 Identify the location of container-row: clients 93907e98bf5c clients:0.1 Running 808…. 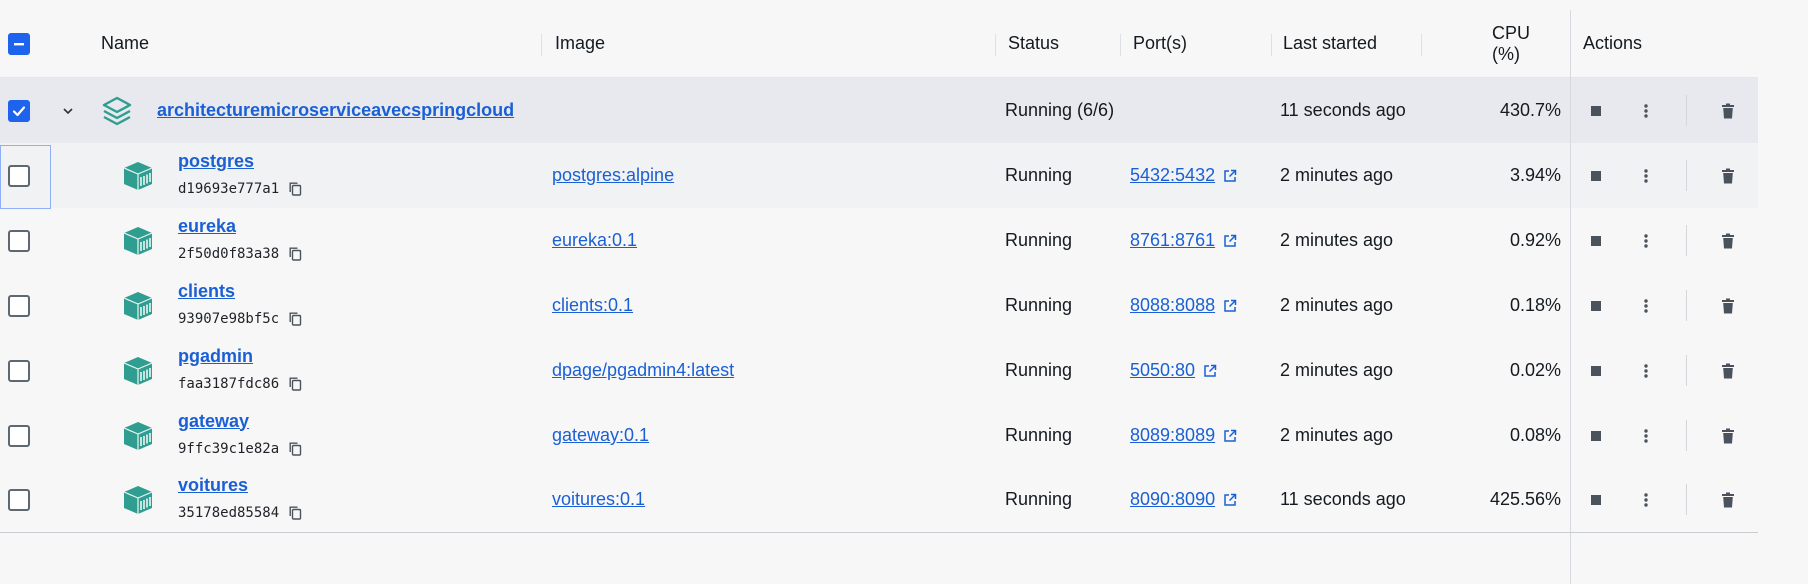
(879, 305).